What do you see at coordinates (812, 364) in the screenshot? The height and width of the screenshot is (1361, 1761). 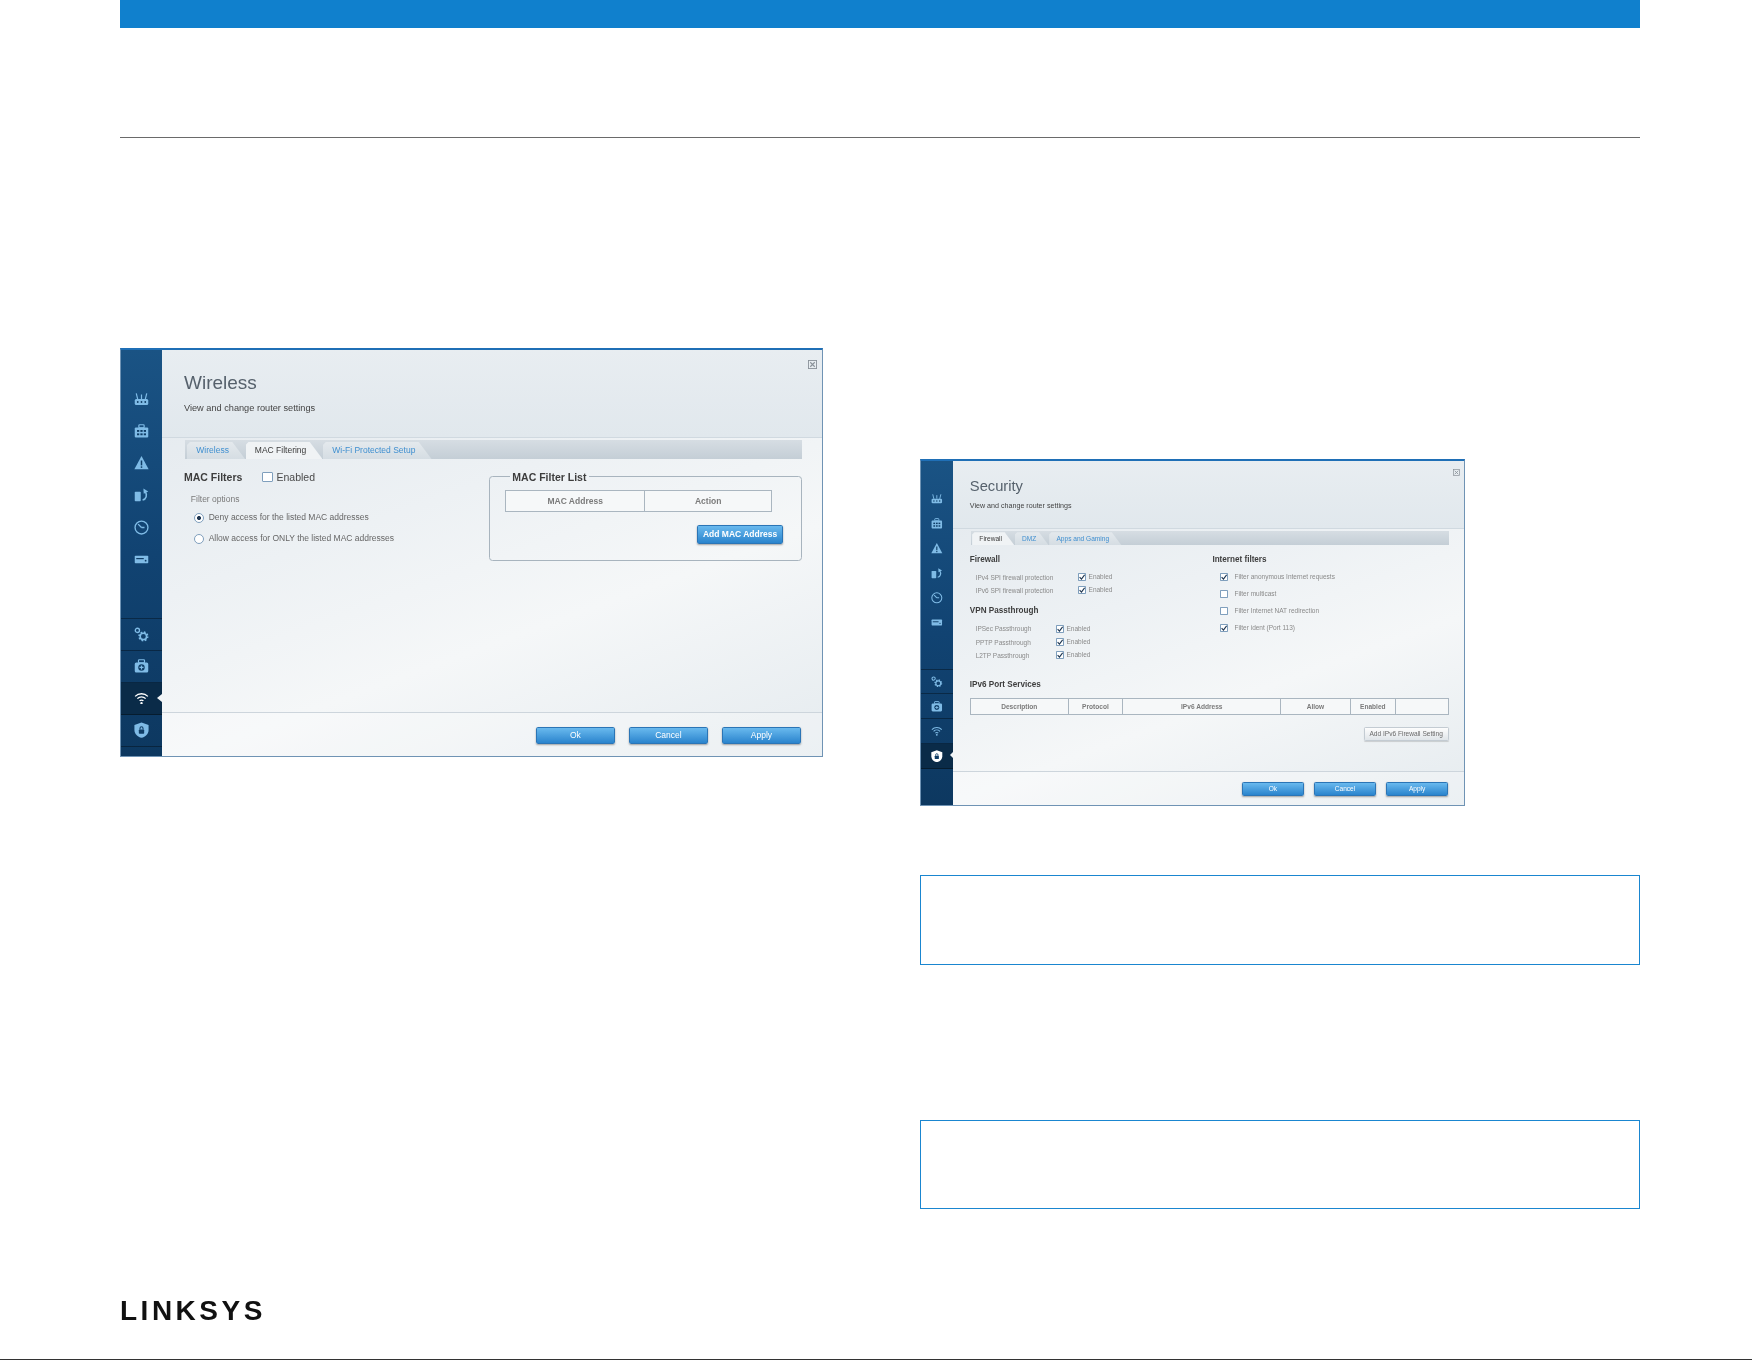 I see `close-icon` at bounding box center [812, 364].